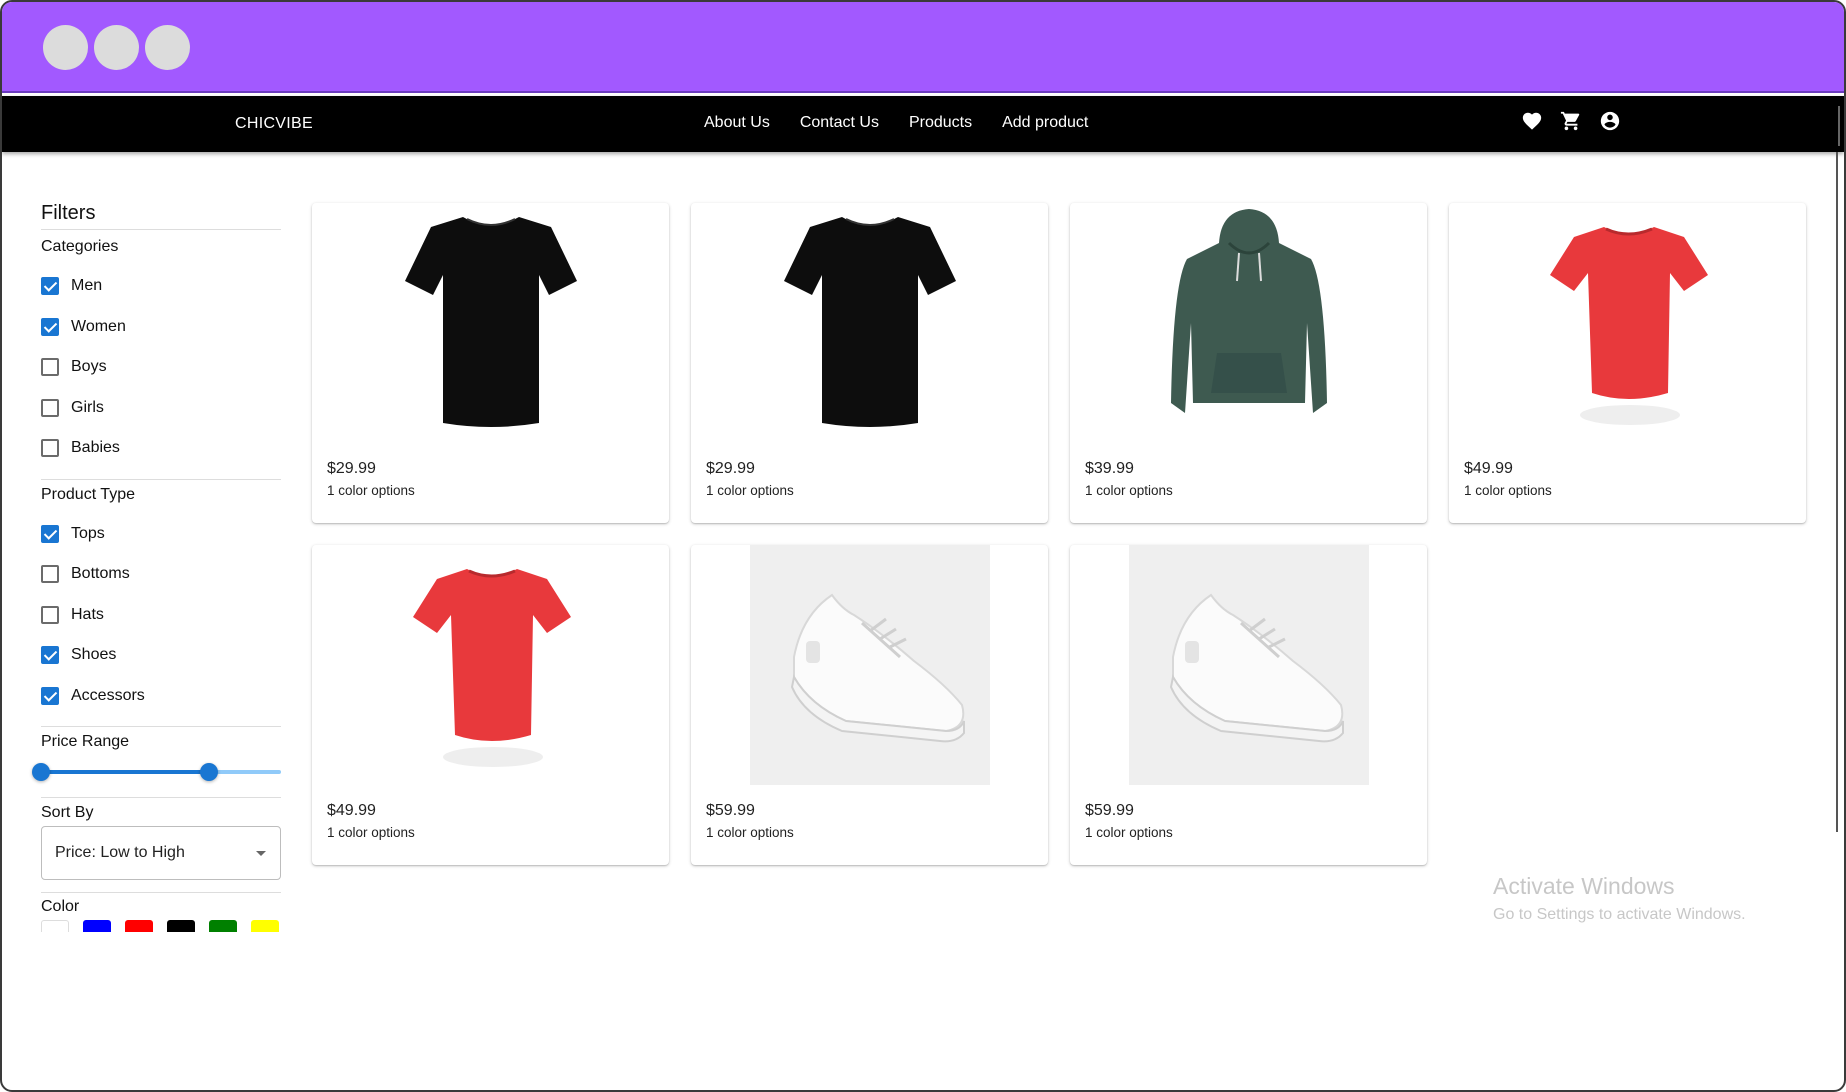  I want to click on page-scrollbar, so click(1837, 492).